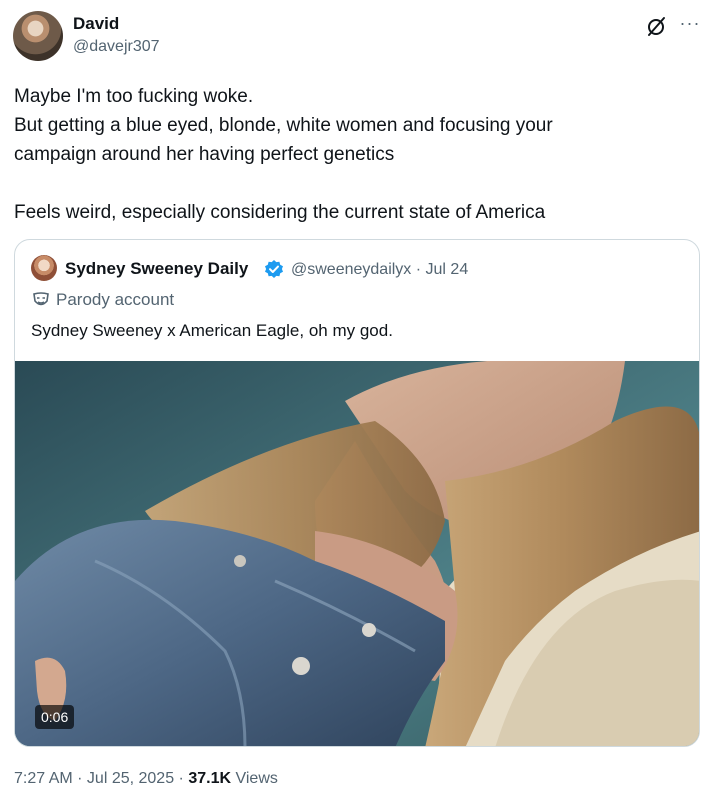 The height and width of the screenshot is (811, 716). I want to click on views-count: 37.1K, so click(209, 778).